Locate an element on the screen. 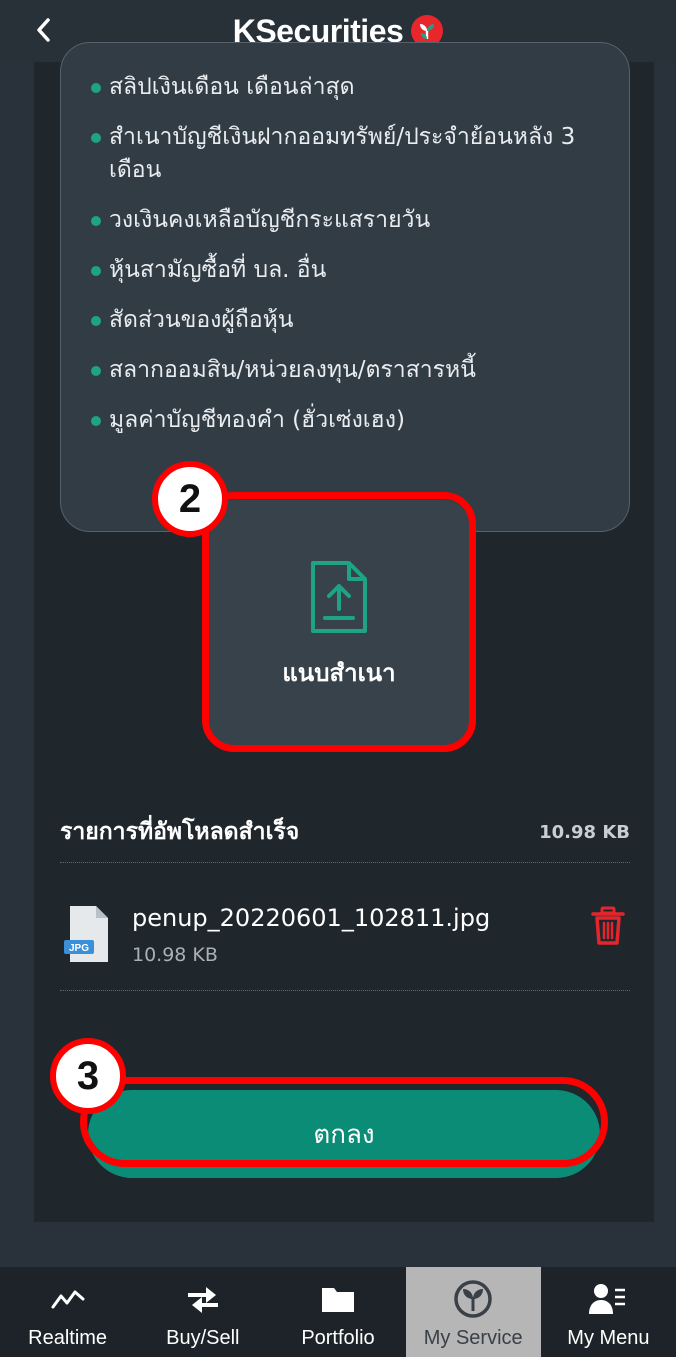 This screenshot has width=676, height=1357. attach-copy-button: แนบสำเนา is located at coordinates (339, 625).